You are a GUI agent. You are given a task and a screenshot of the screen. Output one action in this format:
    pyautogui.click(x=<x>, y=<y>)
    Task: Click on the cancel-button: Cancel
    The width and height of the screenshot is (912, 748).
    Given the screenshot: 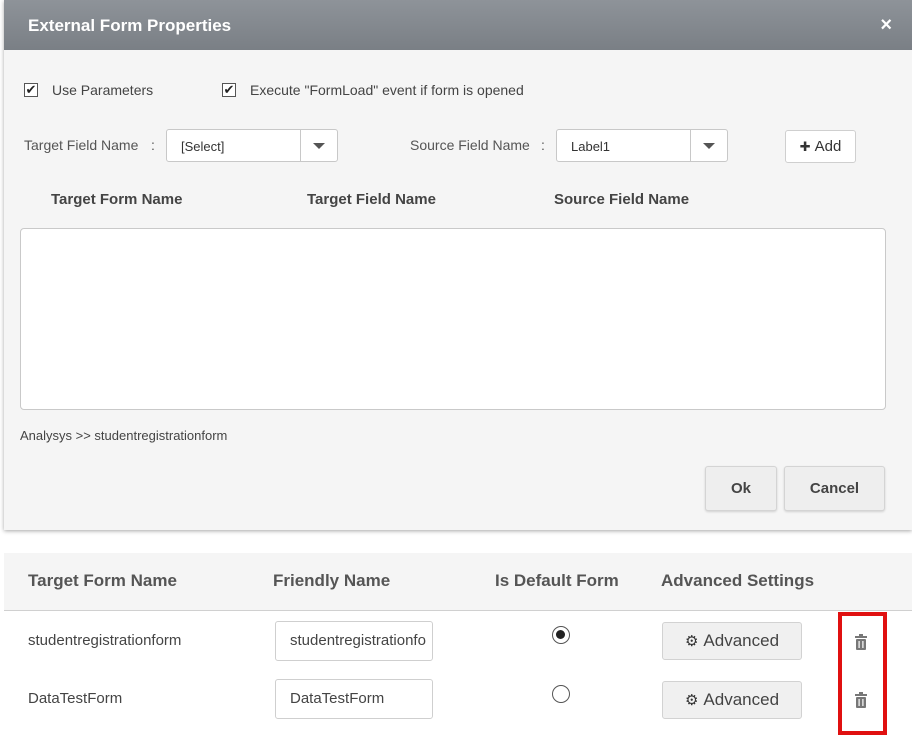 What is the action you would take?
    pyautogui.click(x=834, y=488)
    